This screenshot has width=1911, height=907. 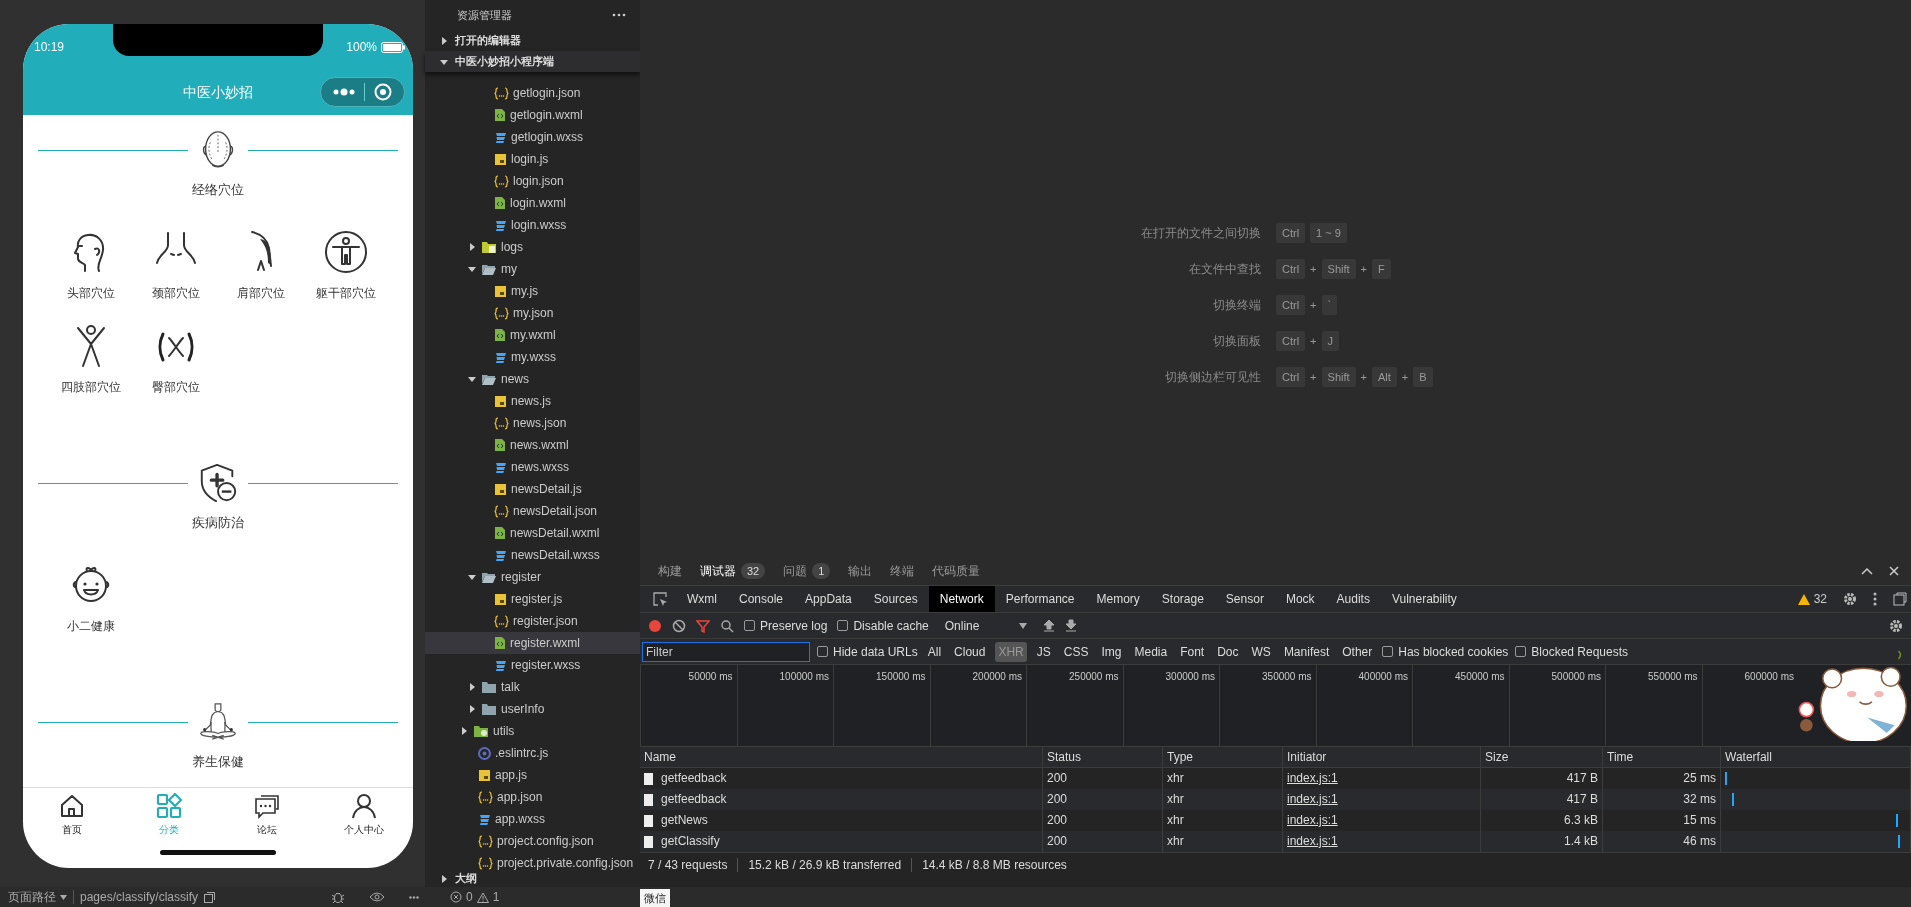 I want to click on file-item: register.wxss, so click(x=532, y=665).